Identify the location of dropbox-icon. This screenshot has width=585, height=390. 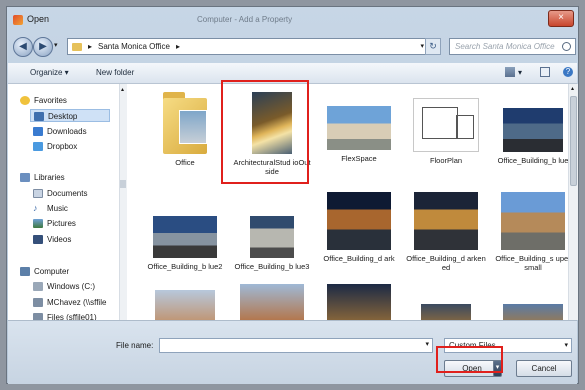
(38, 146).